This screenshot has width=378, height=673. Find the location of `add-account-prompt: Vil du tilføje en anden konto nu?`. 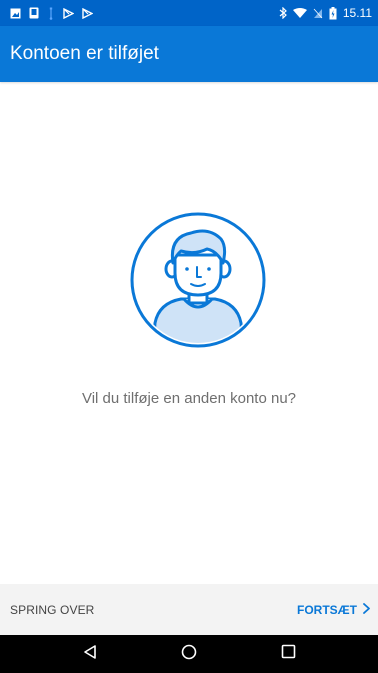

add-account-prompt: Vil du tilføje en anden konto nu? is located at coordinates (189, 398).